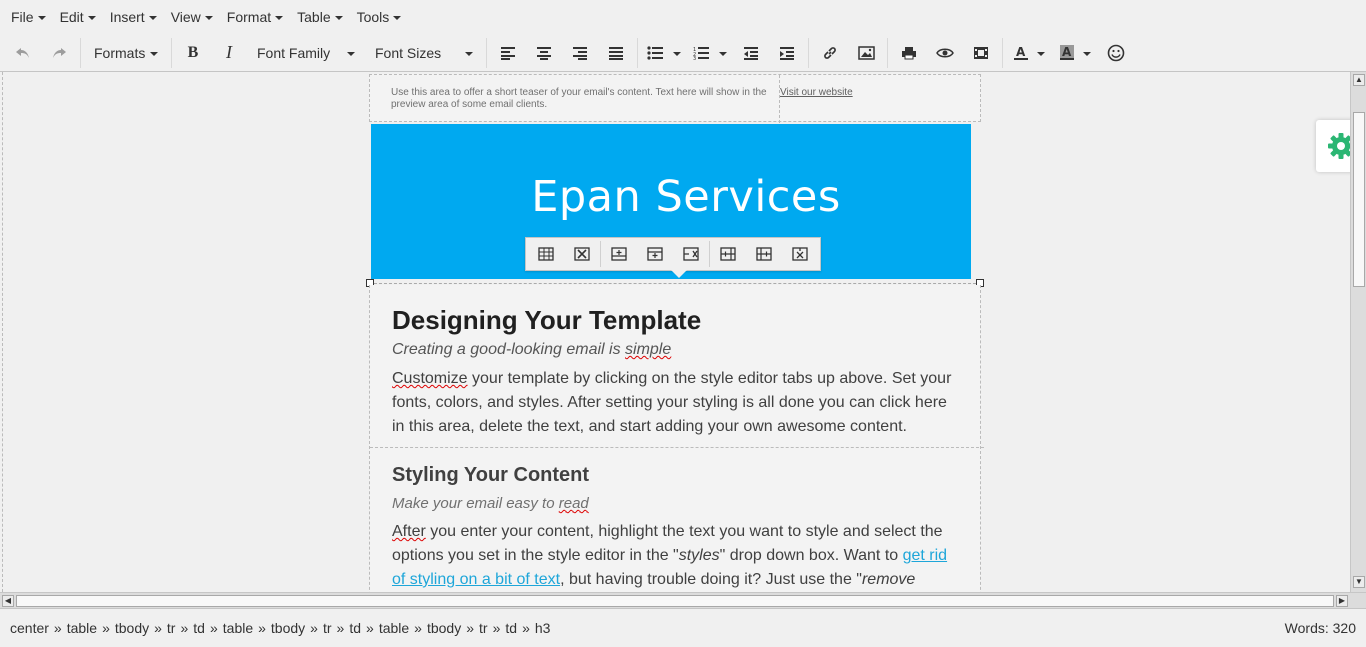  I want to click on path-item: center, so click(29, 628).